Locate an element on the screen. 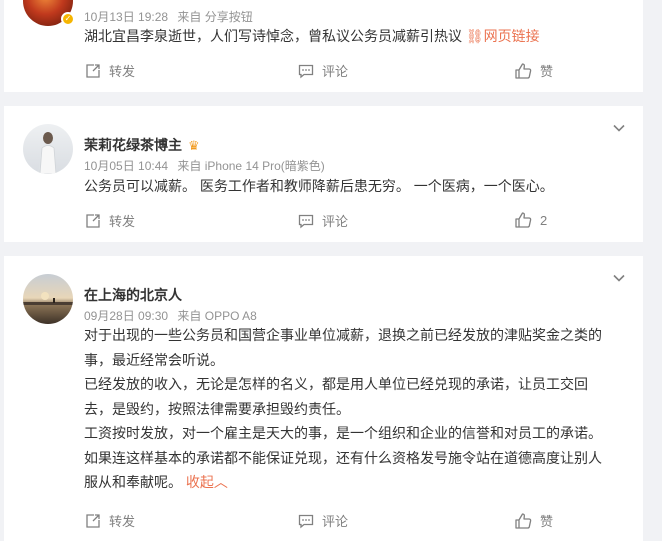  like-button: 2 is located at coordinates (530, 220).